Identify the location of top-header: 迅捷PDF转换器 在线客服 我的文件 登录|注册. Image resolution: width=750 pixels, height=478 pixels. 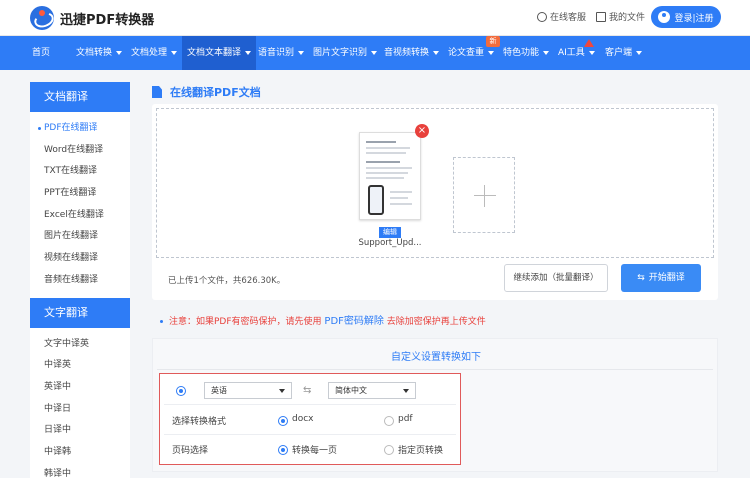
(375, 18).